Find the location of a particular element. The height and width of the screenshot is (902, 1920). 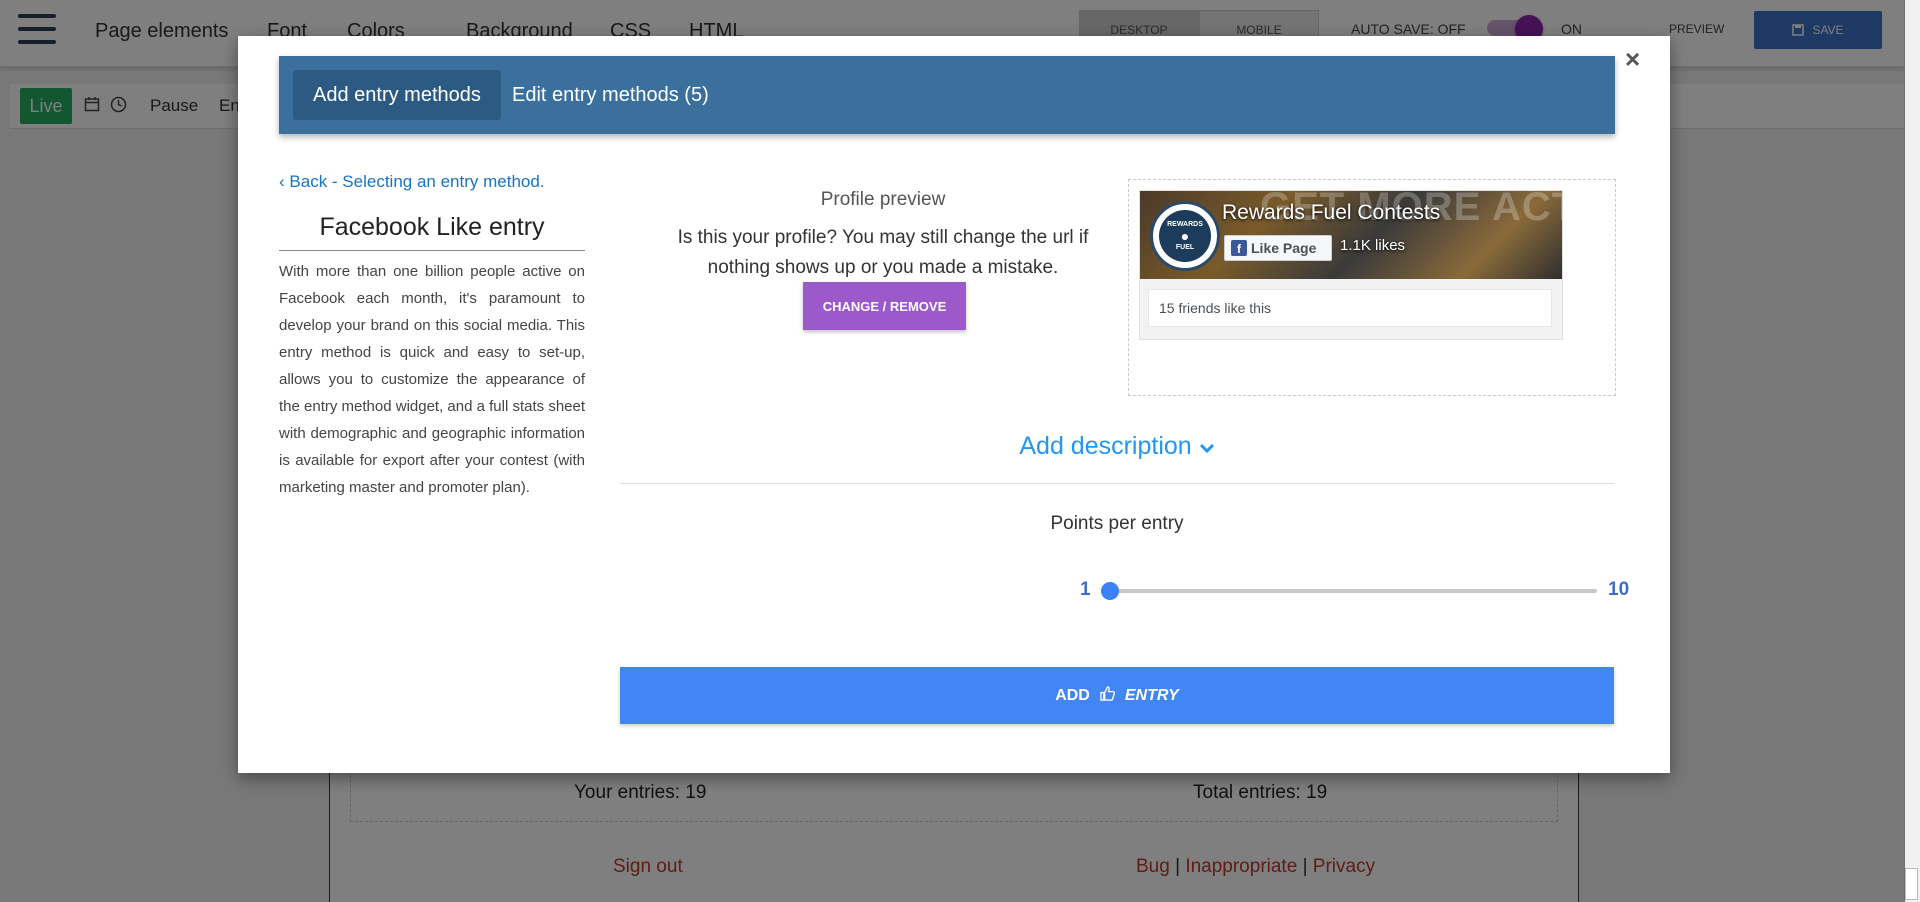

add-description-toggle: Add description is located at coordinates (1117, 446).